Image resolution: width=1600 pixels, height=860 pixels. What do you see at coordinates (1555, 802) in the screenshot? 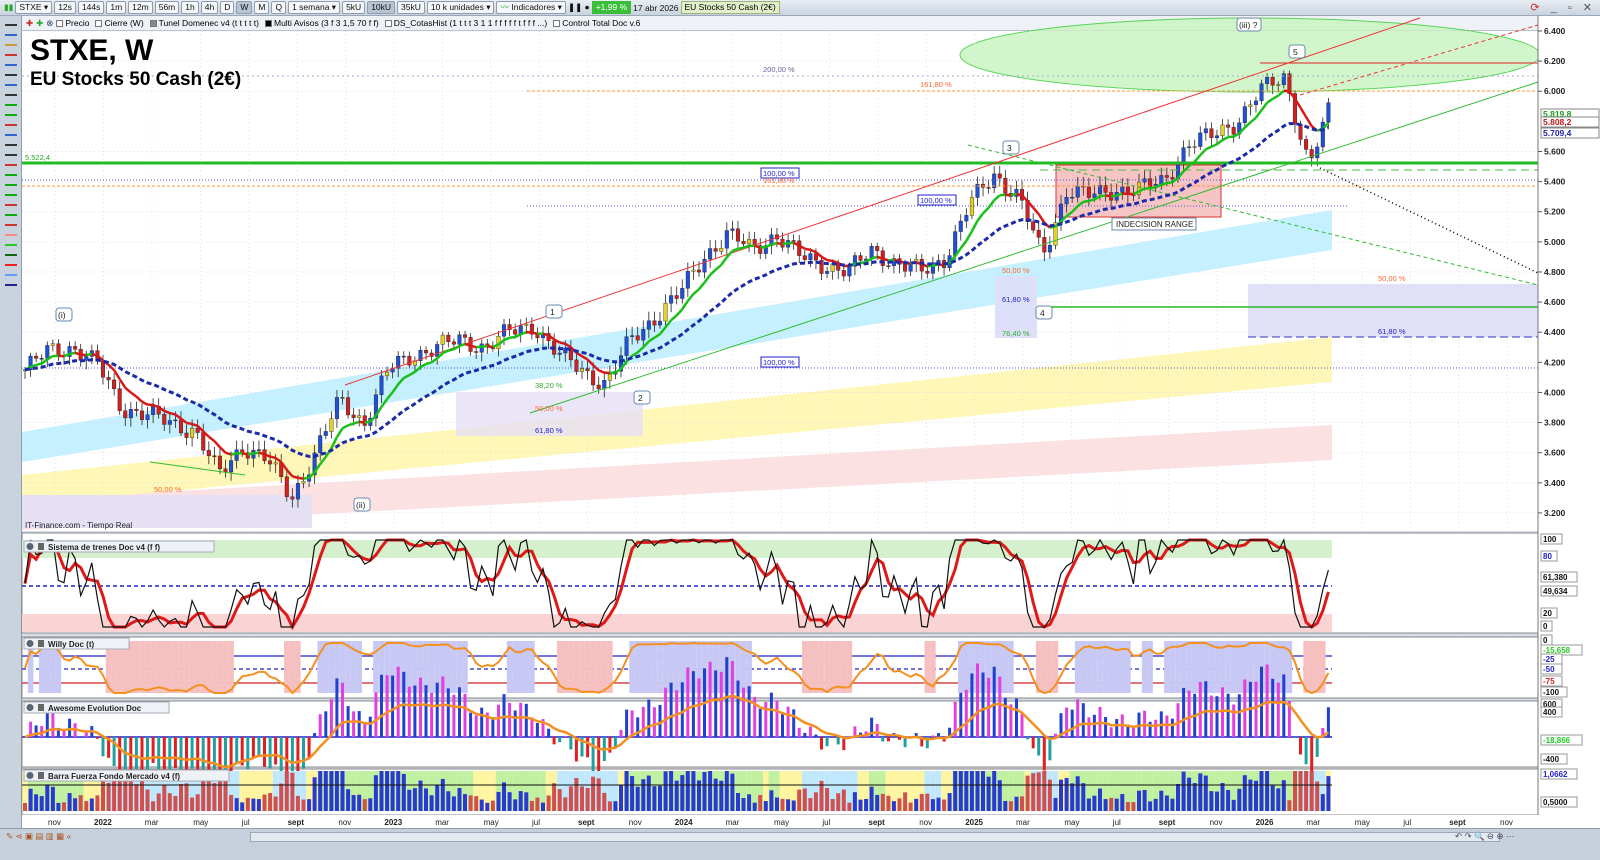
I see `panel-axis-label: 0,5000` at bounding box center [1555, 802].